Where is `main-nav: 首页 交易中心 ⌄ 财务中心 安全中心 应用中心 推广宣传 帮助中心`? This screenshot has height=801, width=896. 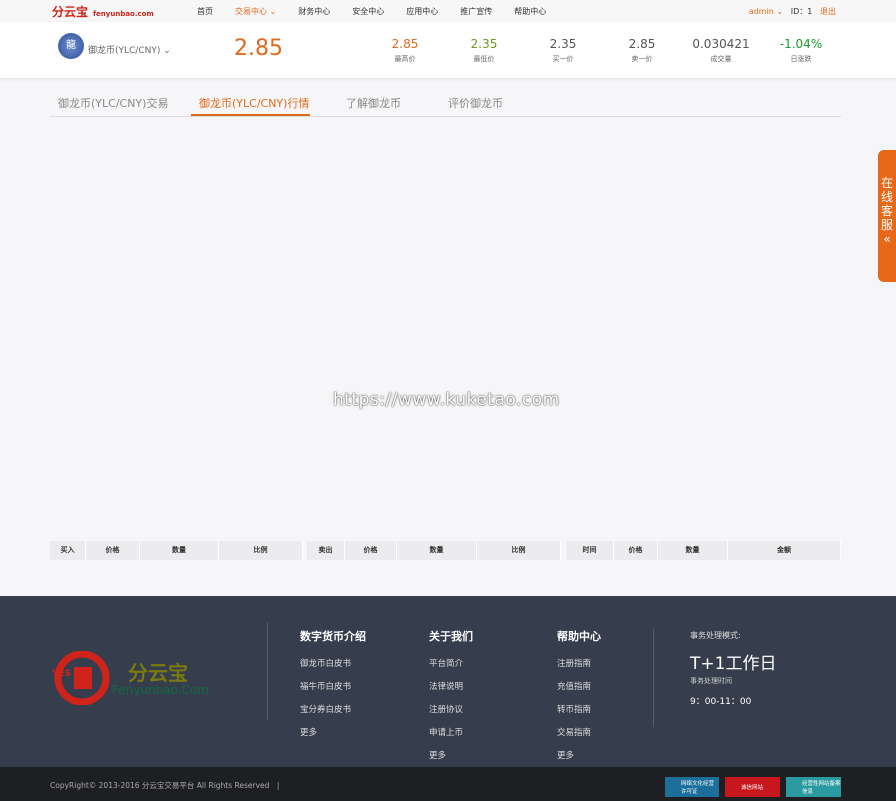 main-nav: 首页 交易中心 ⌄ 财务中心 安全中心 应用中心 推广宣传 帮助中心 is located at coordinates (382, 11).